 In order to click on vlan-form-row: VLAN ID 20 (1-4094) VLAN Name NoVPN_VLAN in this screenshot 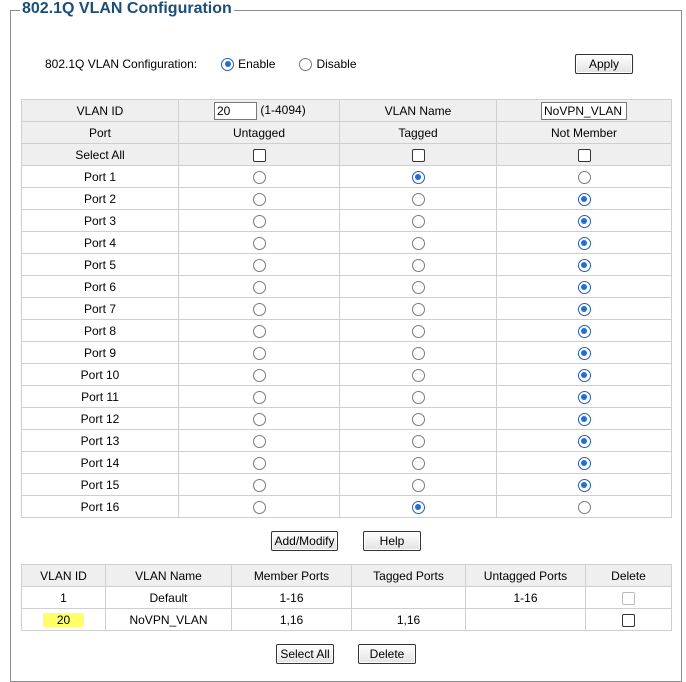, I will do `click(346, 110)`.